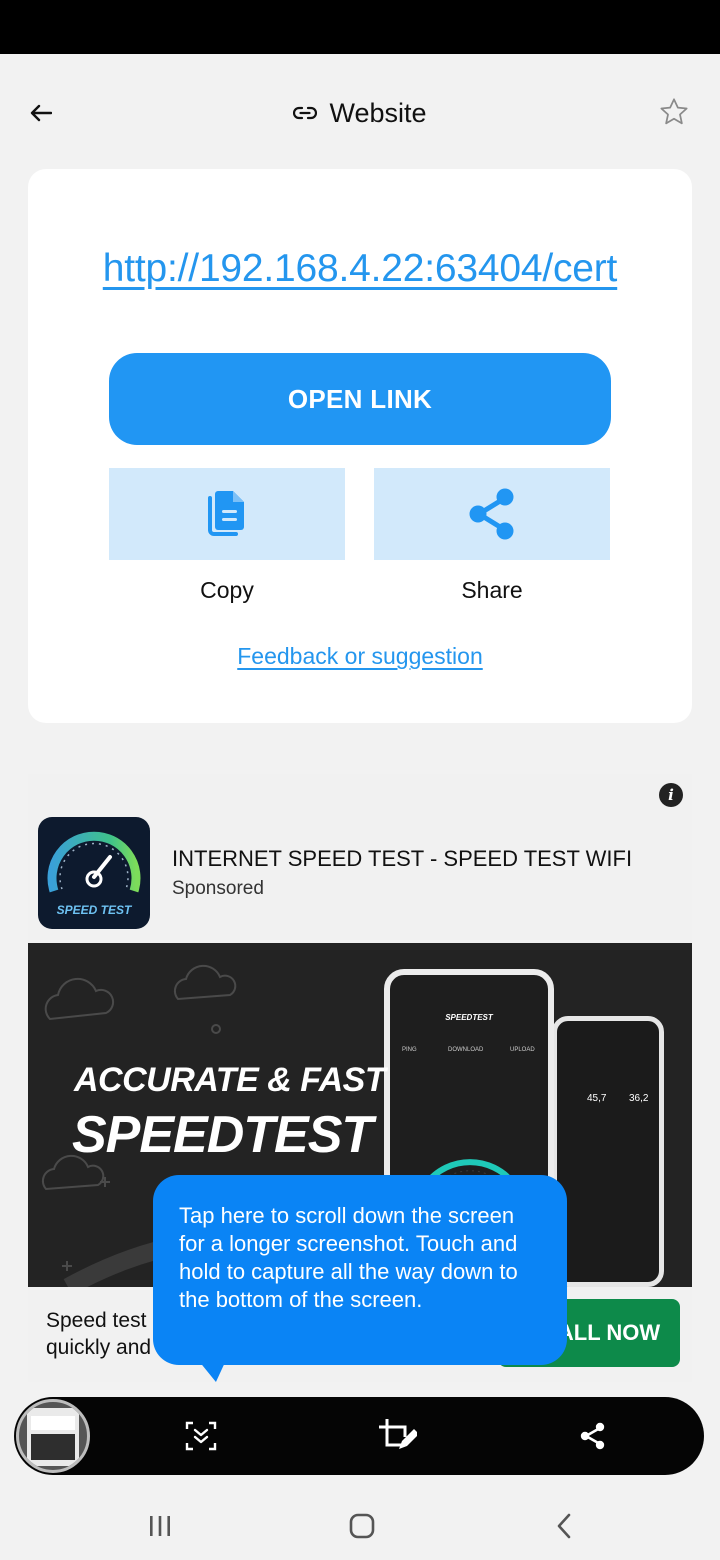  I want to click on home-button, so click(362, 1526).